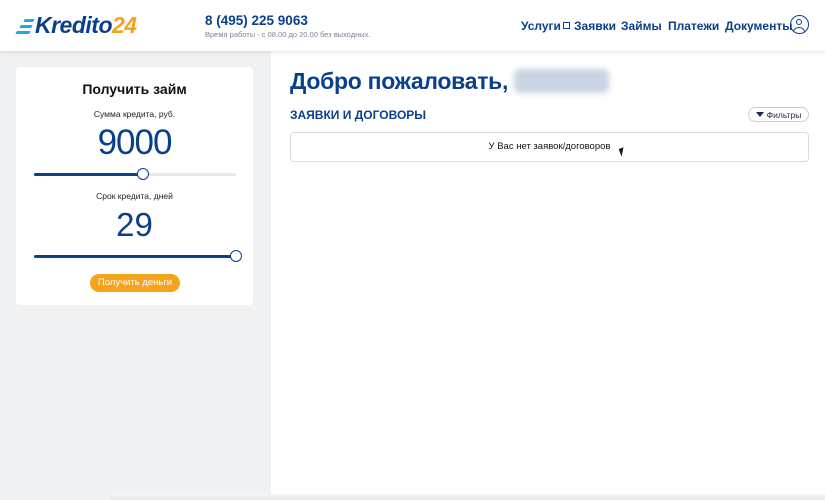 Image resolution: width=825 pixels, height=500 pixels. I want to click on filters-label: Фильтры, so click(784, 114).